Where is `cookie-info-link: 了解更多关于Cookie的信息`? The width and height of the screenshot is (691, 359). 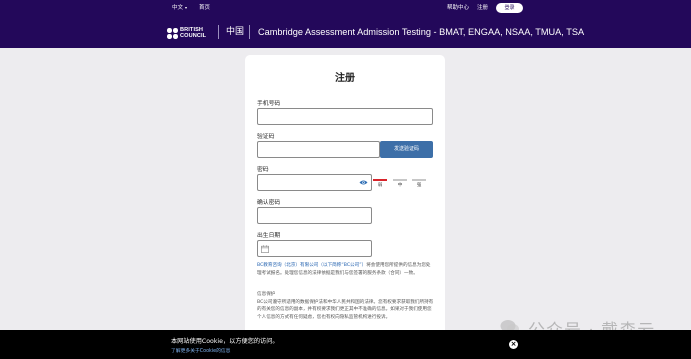
cookie-info-link: 了解更多关于Cookie的信息 is located at coordinates (200, 350).